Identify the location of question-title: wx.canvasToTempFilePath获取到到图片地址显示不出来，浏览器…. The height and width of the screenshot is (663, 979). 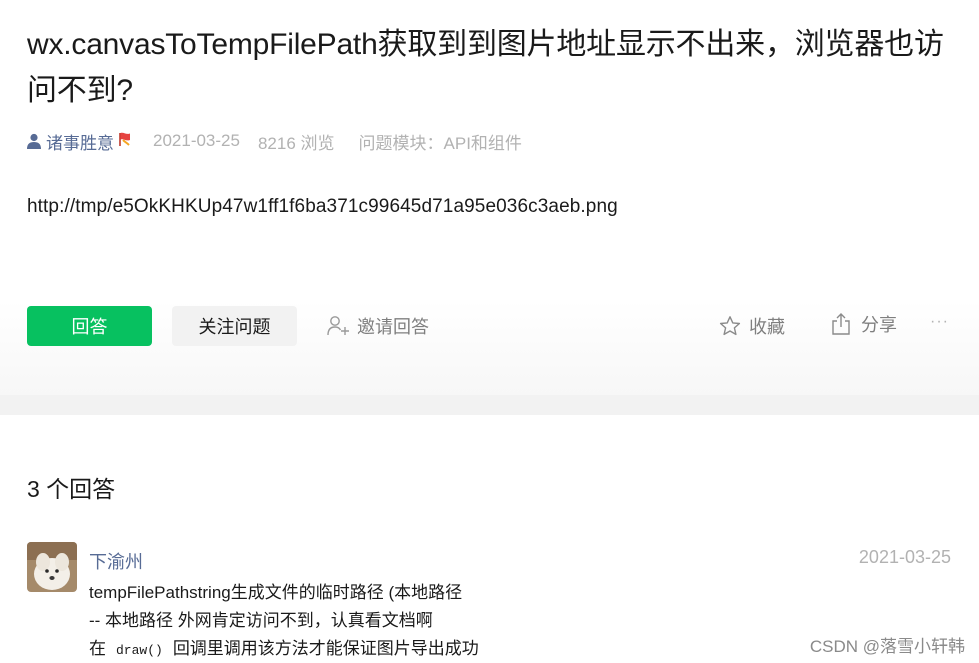
(485, 67).